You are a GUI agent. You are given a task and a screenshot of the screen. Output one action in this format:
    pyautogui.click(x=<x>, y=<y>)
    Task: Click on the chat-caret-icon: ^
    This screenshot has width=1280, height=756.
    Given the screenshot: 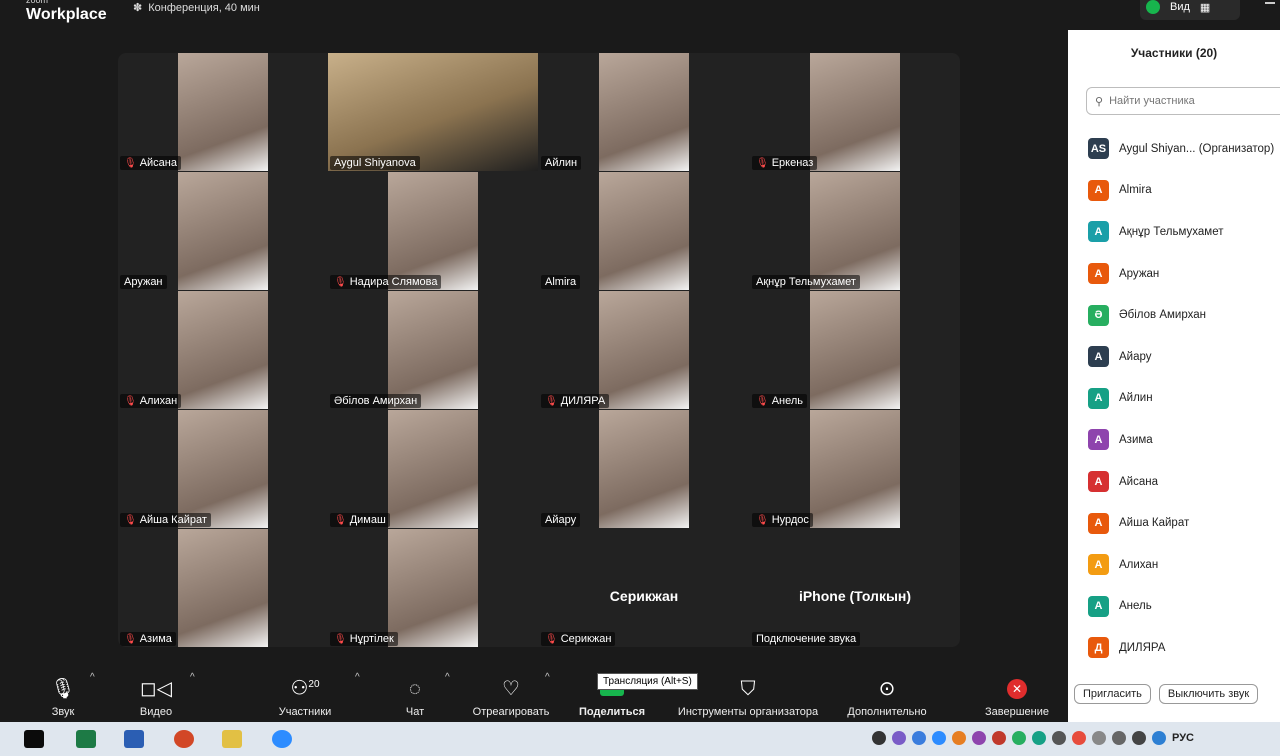 What is the action you would take?
    pyautogui.click(x=447, y=677)
    